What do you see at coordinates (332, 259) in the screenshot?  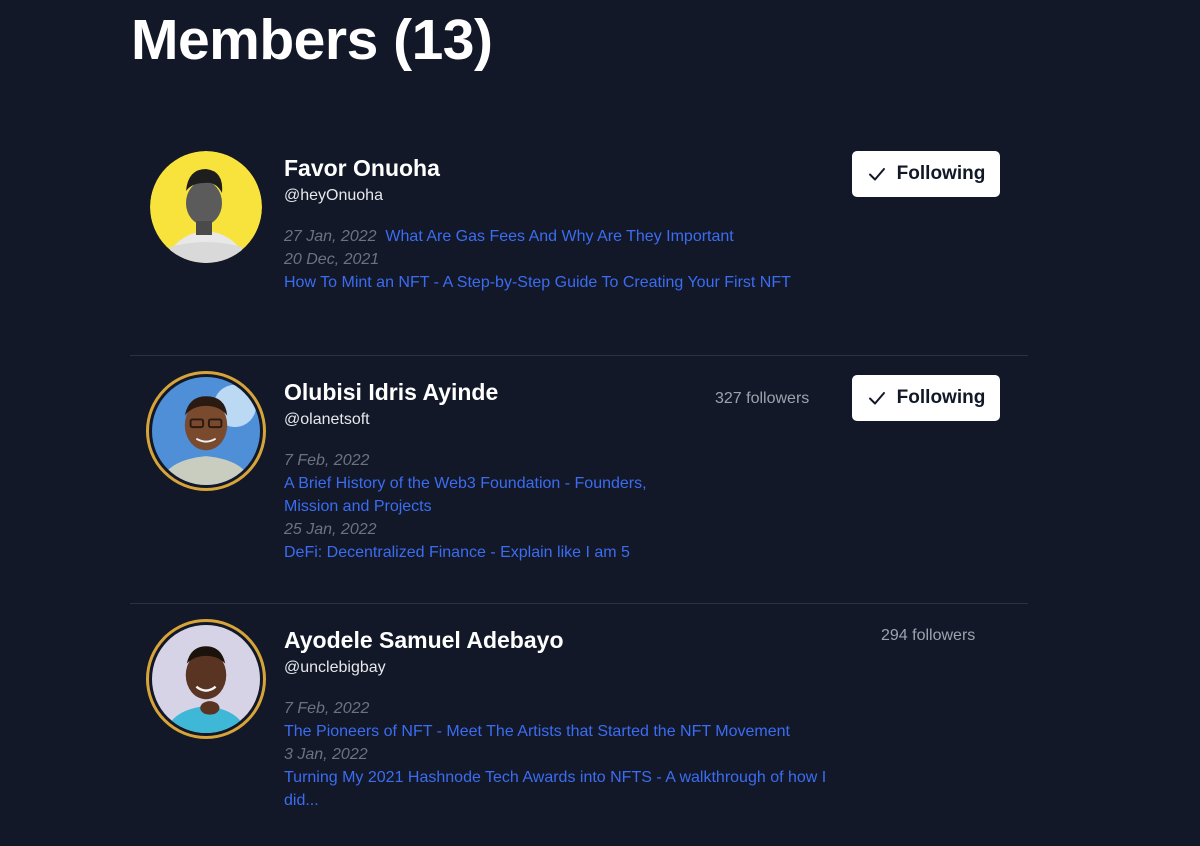 I see `post-date: 20 Dec, 2021` at bounding box center [332, 259].